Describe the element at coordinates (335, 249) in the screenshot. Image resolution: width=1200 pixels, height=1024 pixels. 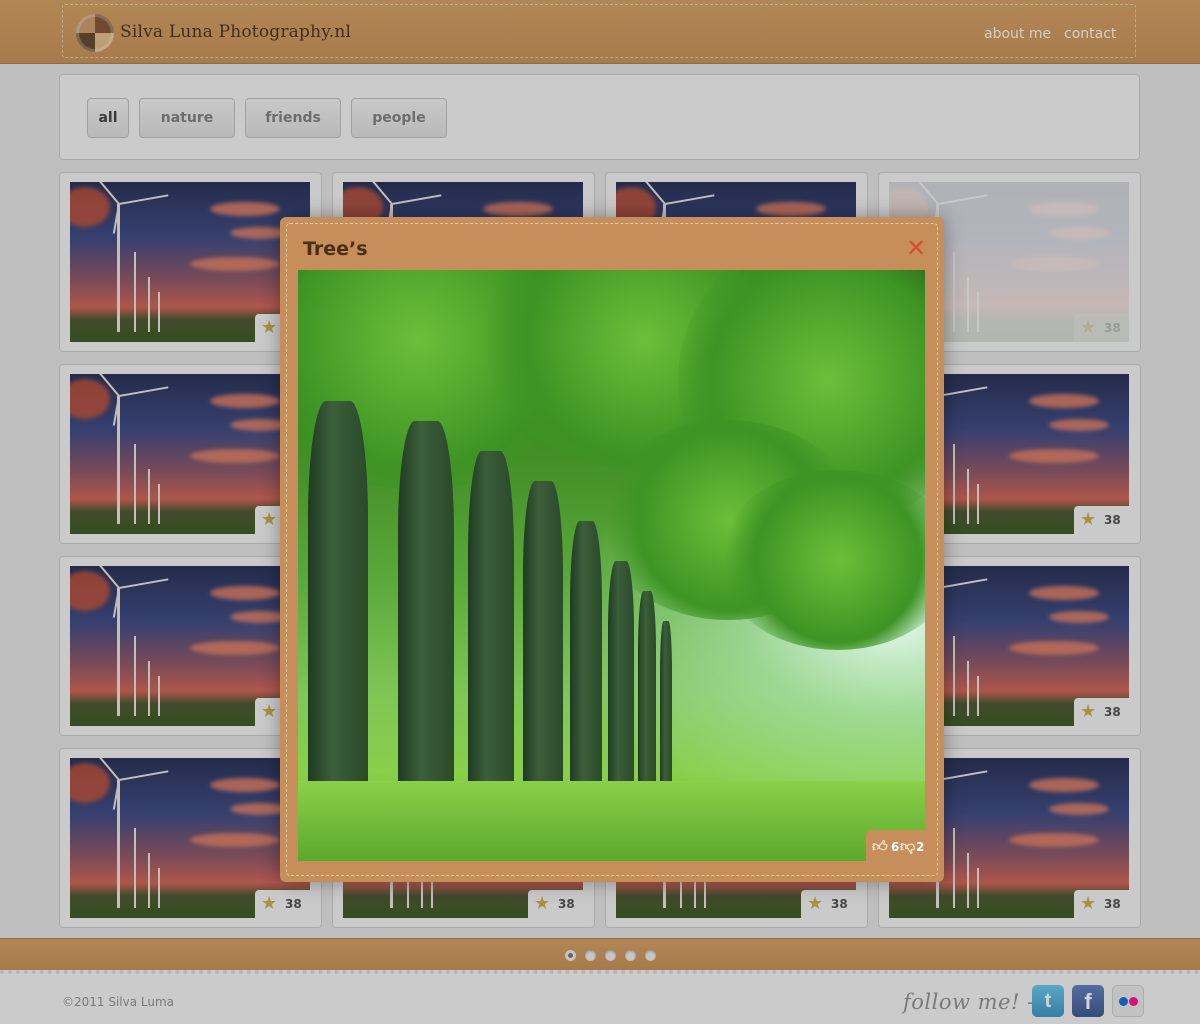
I see `modal-title: Tree’s` at that location.